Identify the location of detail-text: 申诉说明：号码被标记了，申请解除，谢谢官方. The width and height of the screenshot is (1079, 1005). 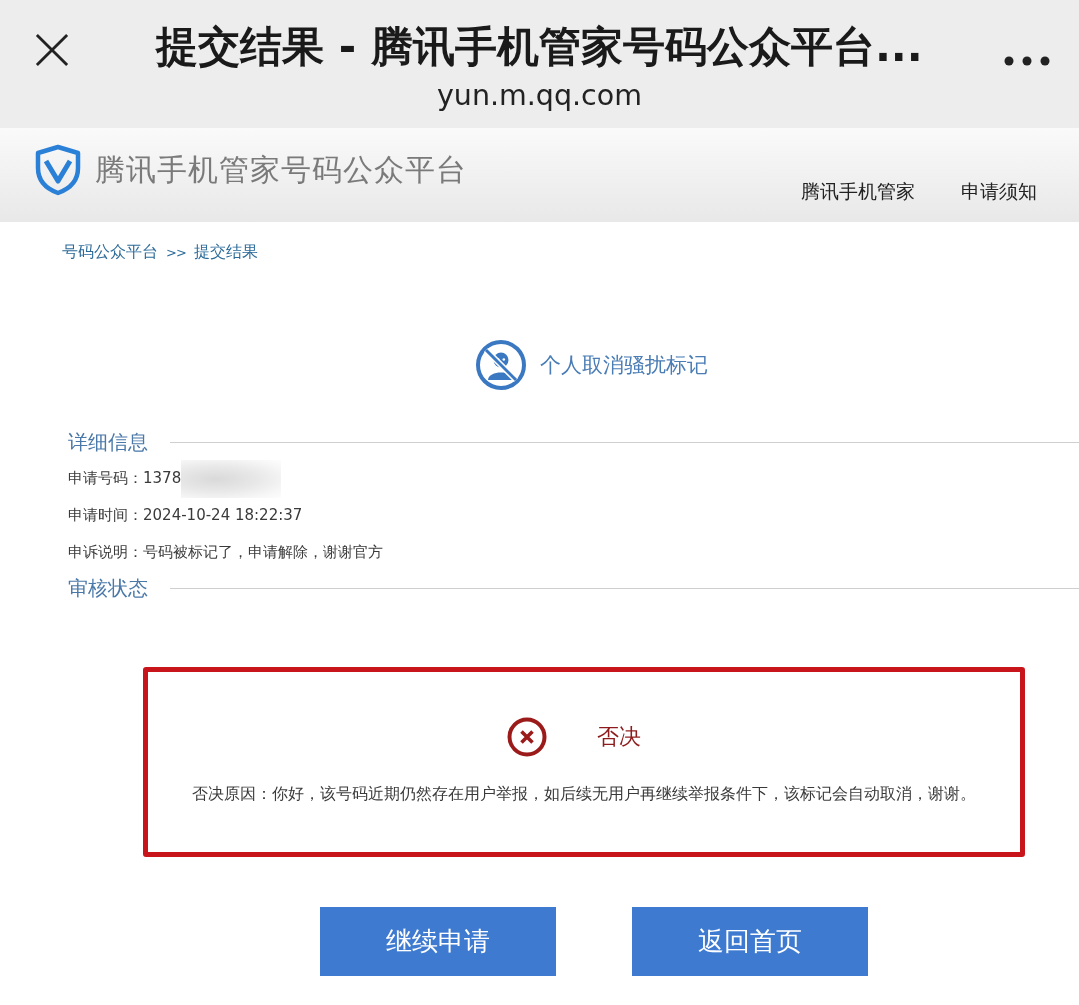
(225, 552).